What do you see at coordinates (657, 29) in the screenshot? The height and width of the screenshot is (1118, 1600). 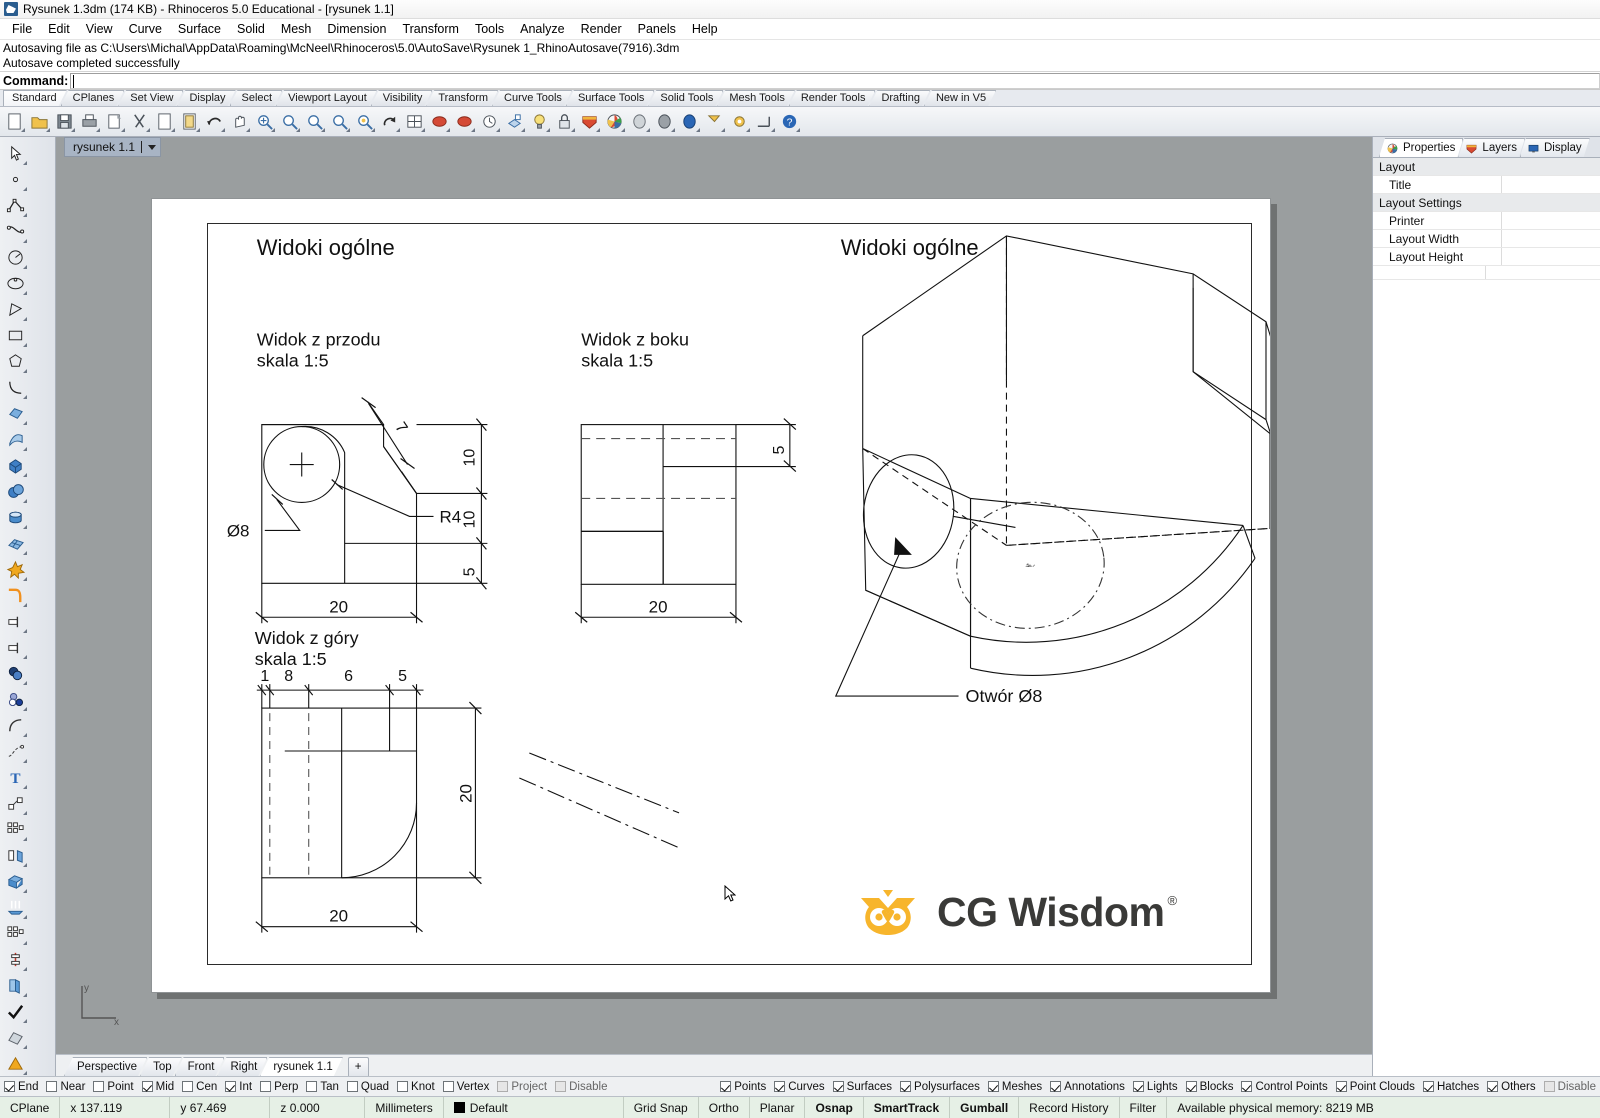 I see `menu-item-panels: Panels` at bounding box center [657, 29].